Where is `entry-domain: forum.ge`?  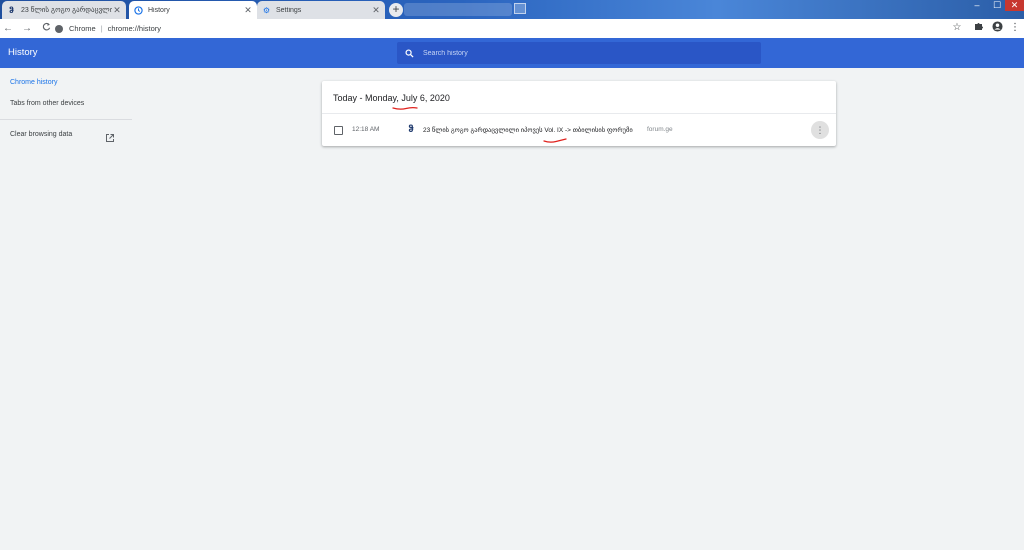
entry-domain: forum.ge is located at coordinates (660, 129).